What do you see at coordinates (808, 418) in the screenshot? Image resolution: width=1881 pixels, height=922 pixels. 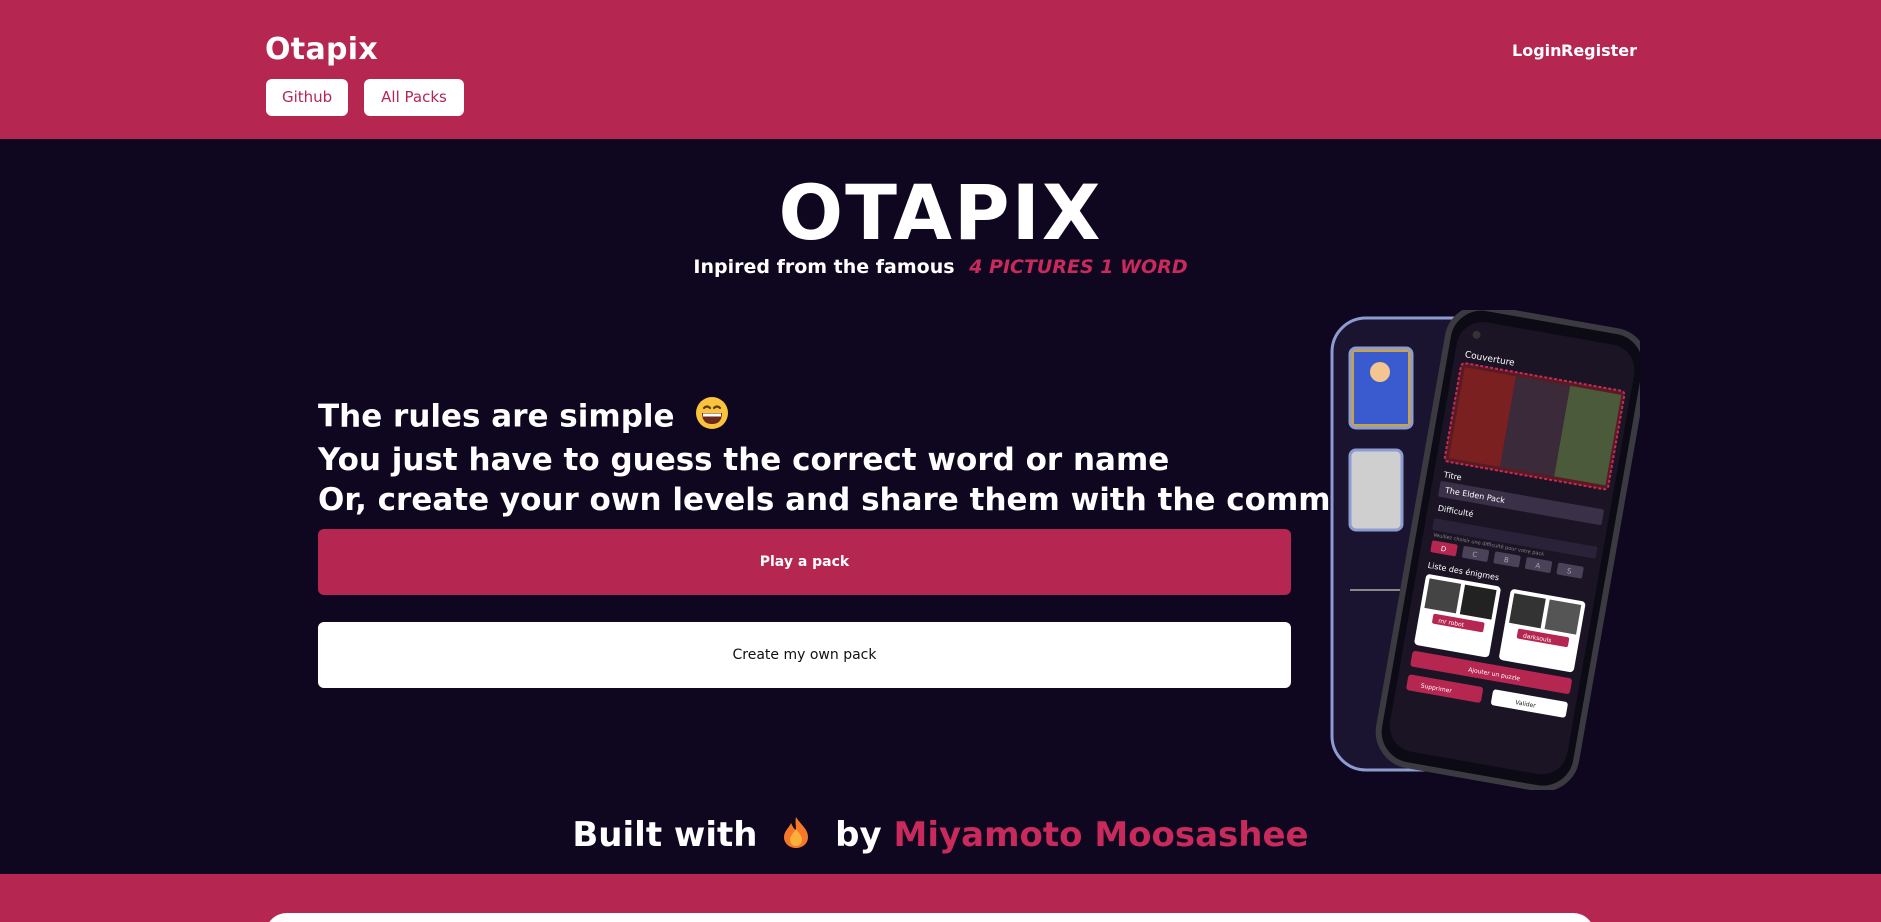 I see `rules-line-1: The rules are simple` at bounding box center [808, 418].